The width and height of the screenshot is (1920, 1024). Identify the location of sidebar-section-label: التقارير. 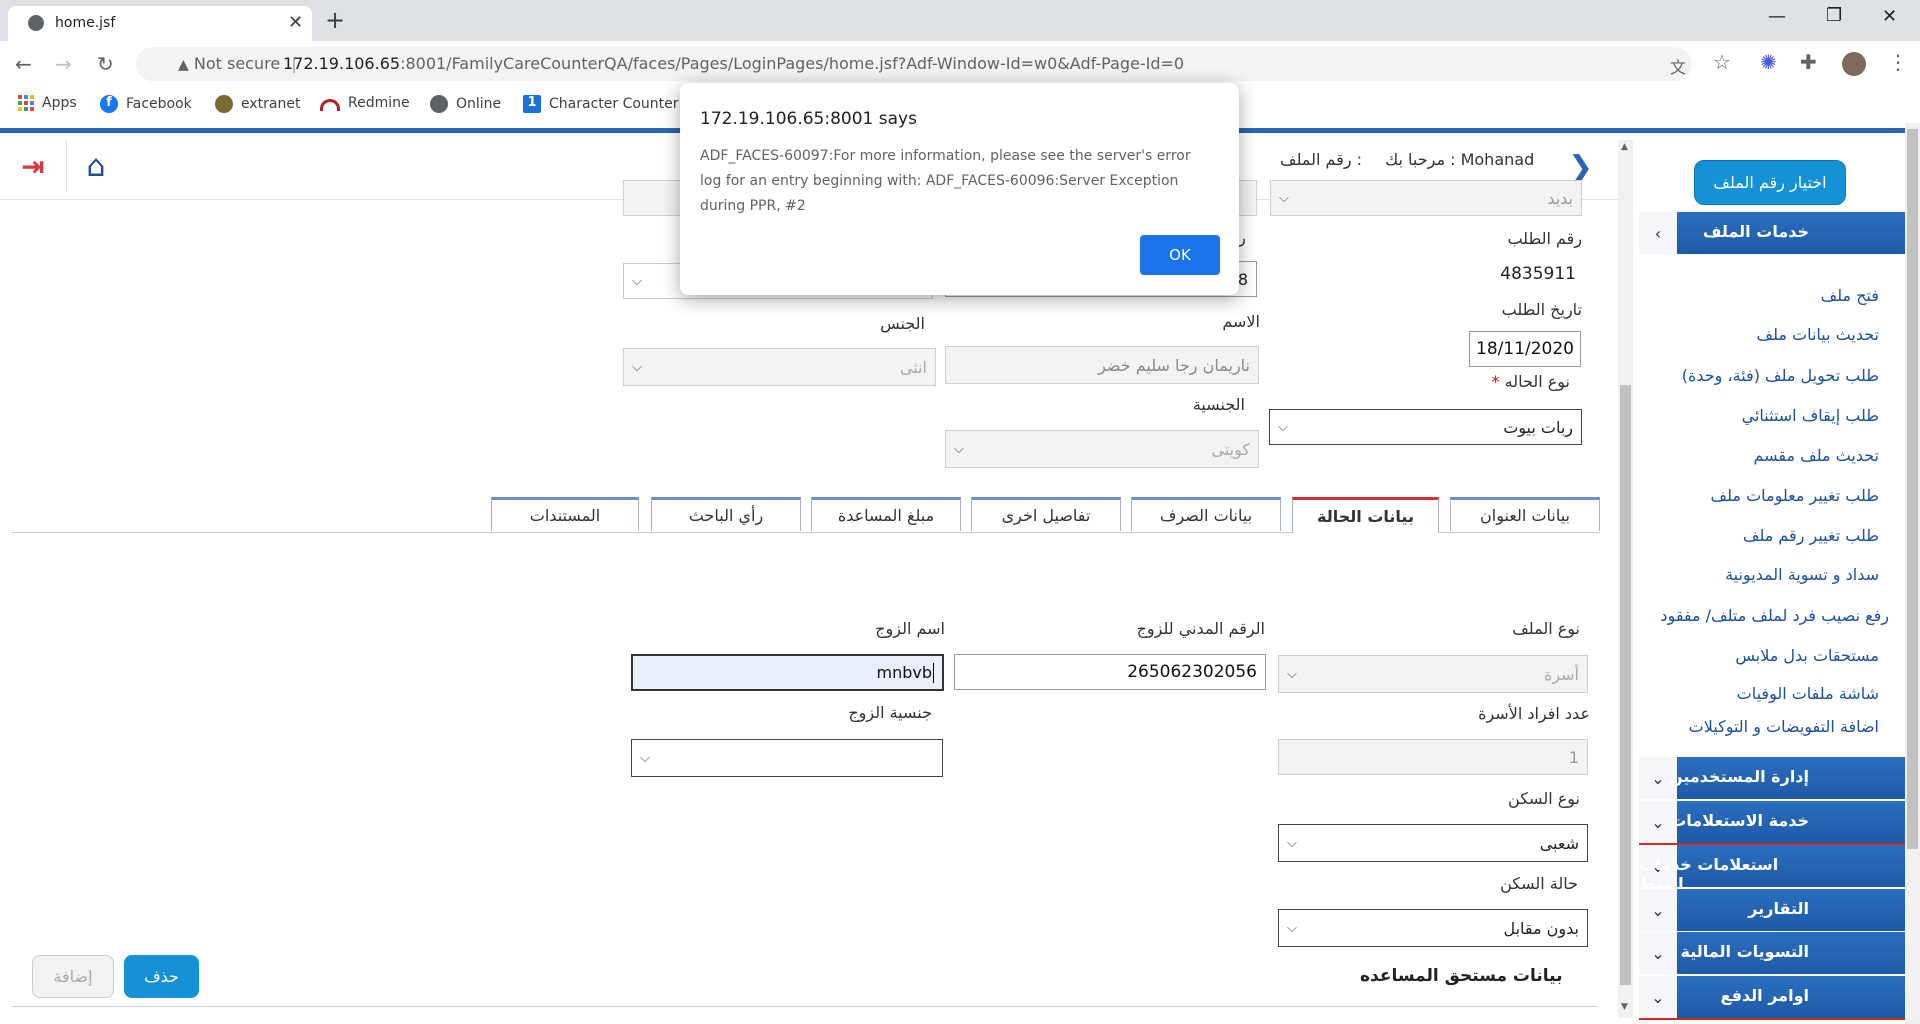
(1778, 908).